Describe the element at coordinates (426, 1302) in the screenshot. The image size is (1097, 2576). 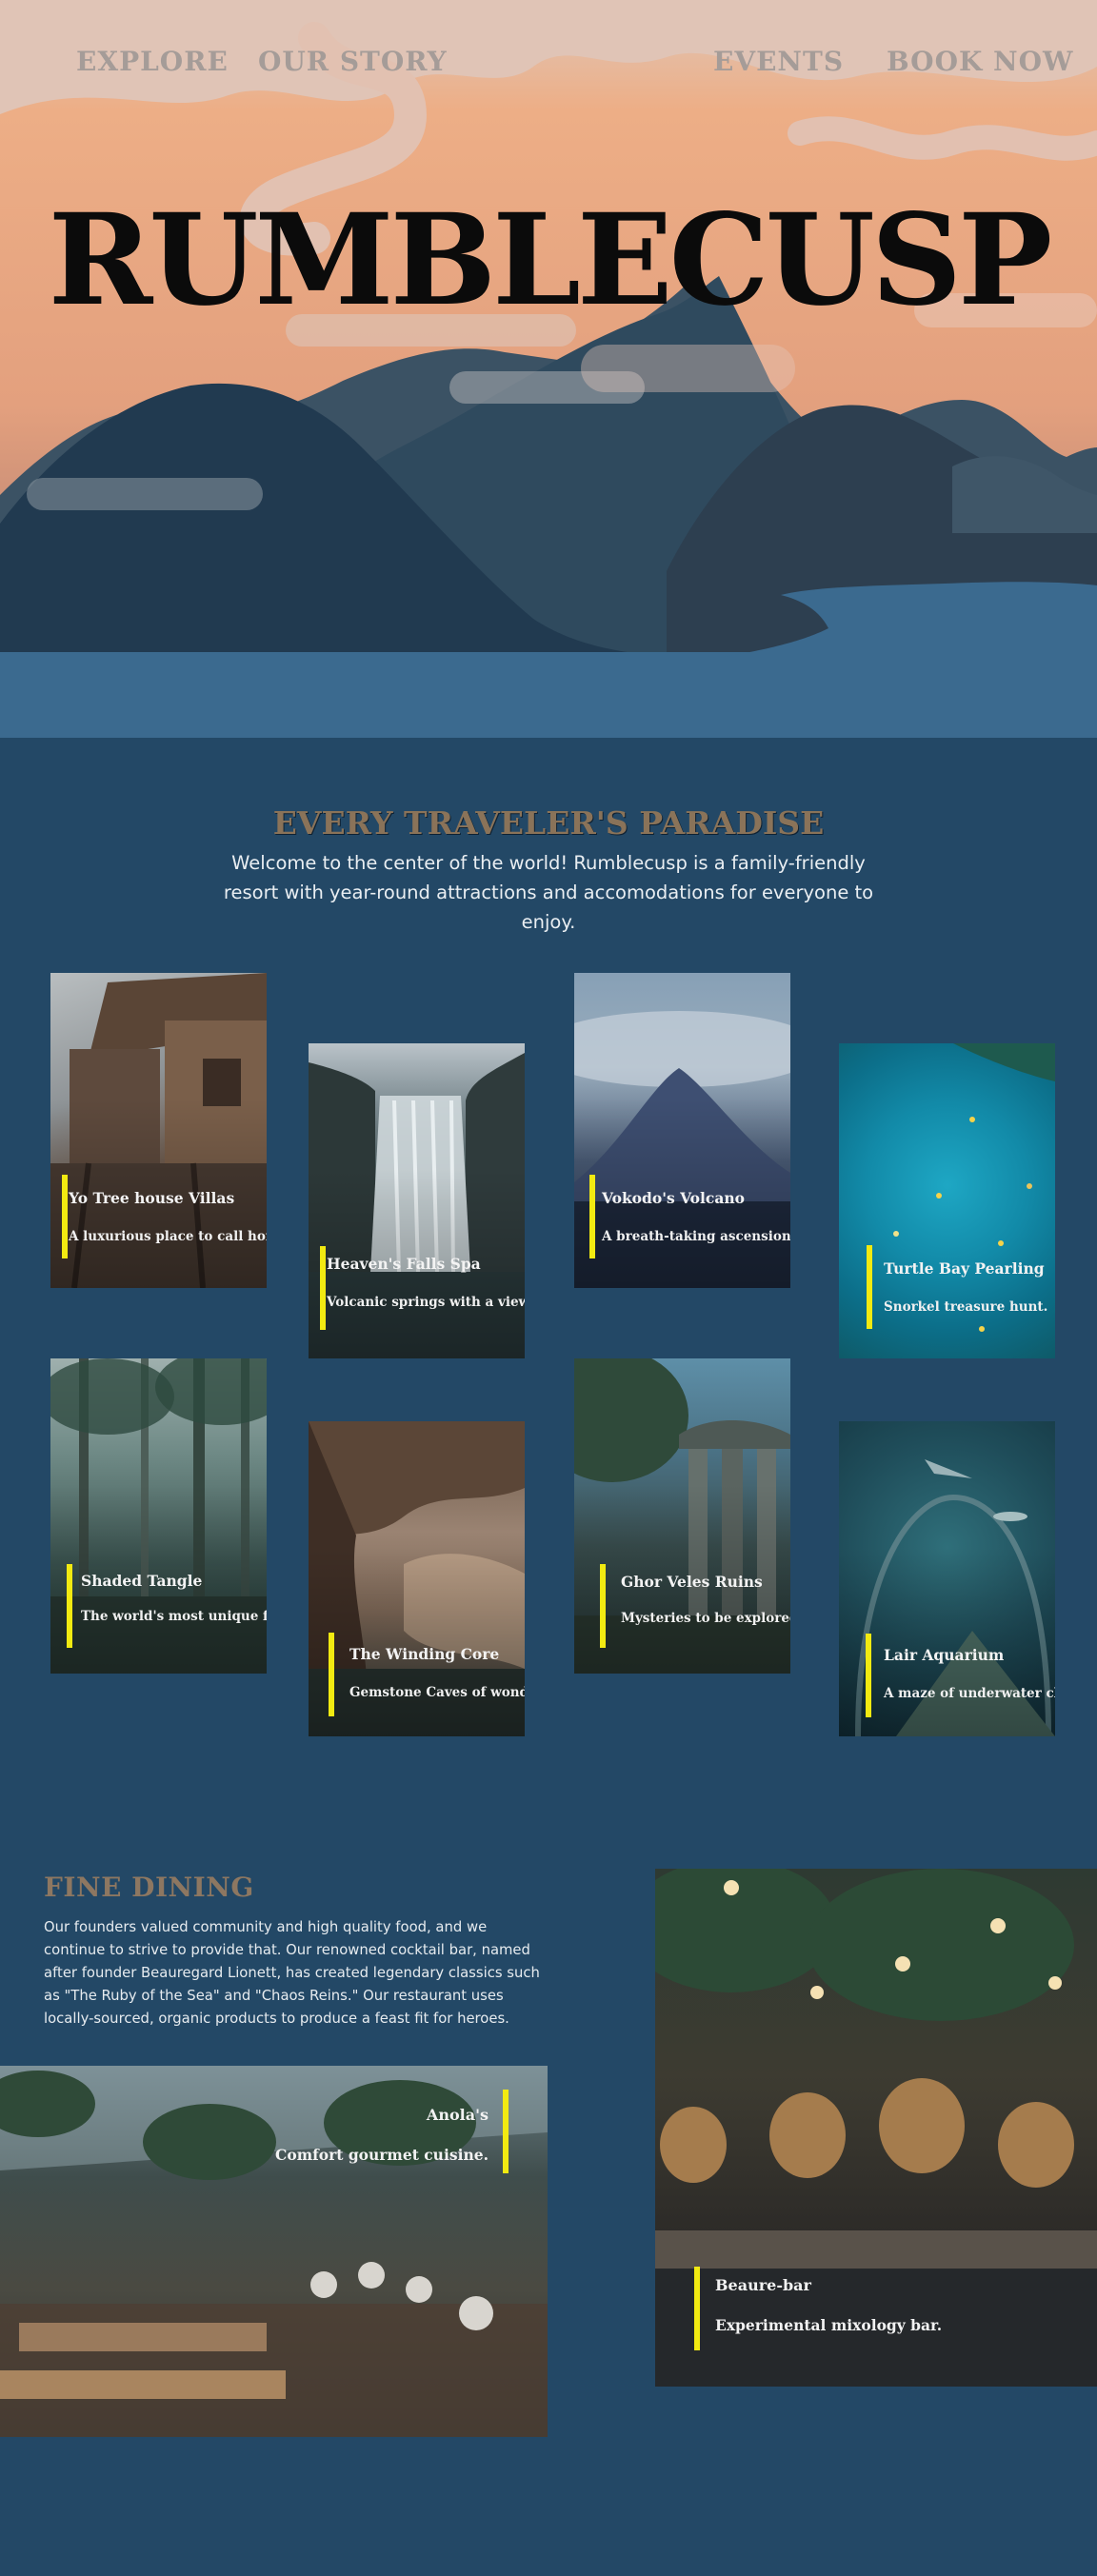
I see `card-subtitle: Volcanic springs with a view.` at that location.